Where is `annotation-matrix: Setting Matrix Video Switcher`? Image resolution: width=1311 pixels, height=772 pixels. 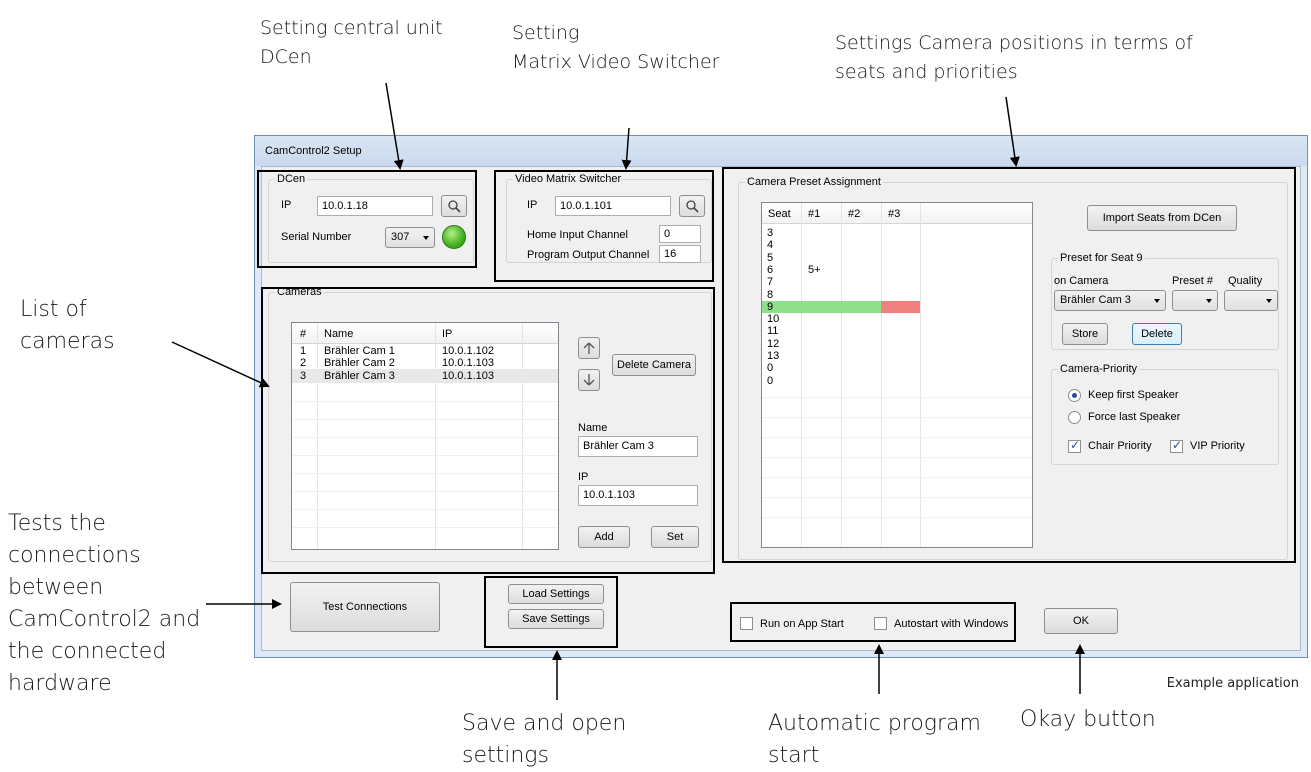 annotation-matrix: Setting Matrix Video Switcher is located at coordinates (616, 47).